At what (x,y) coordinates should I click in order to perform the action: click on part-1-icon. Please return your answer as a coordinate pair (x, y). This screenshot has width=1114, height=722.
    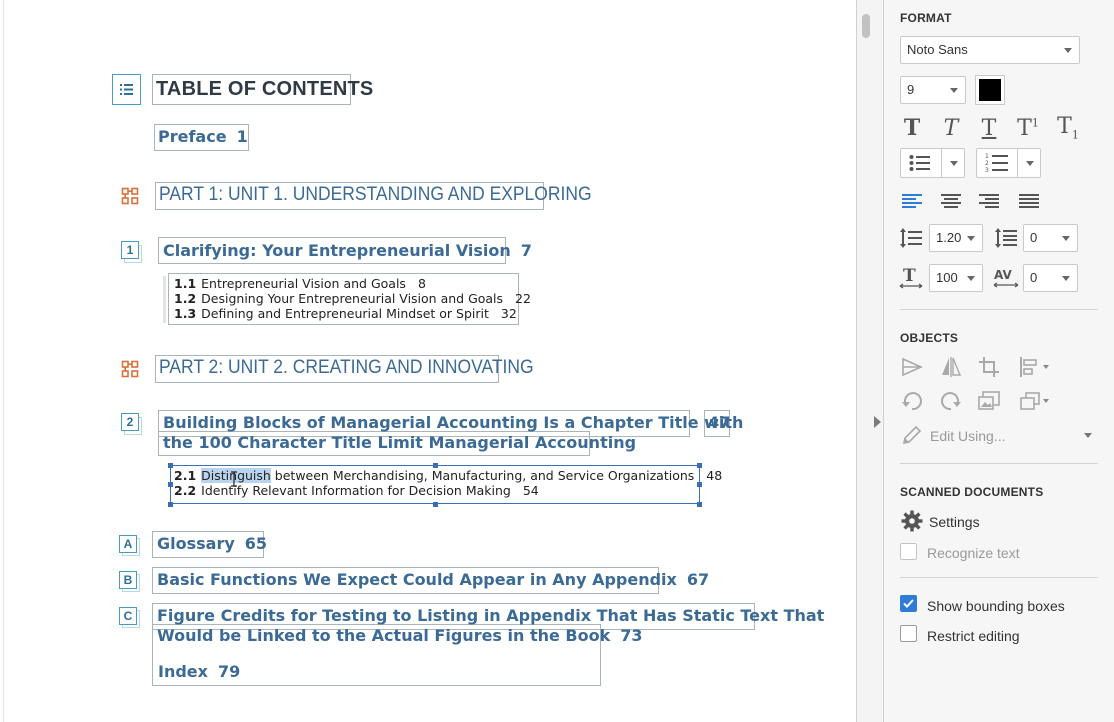
    Looking at the image, I should click on (130, 196).